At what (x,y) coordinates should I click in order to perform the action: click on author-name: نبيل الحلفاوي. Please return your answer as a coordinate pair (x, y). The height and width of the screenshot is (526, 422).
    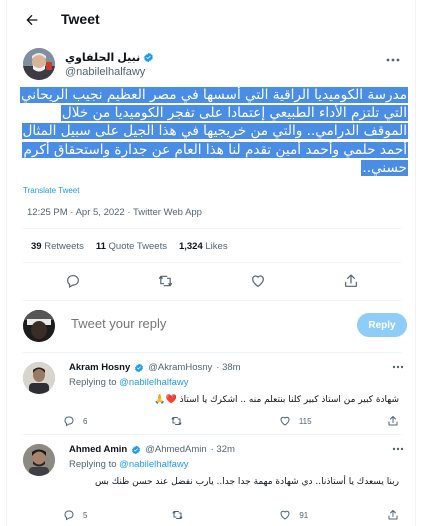
    Looking at the image, I should click on (109, 57).